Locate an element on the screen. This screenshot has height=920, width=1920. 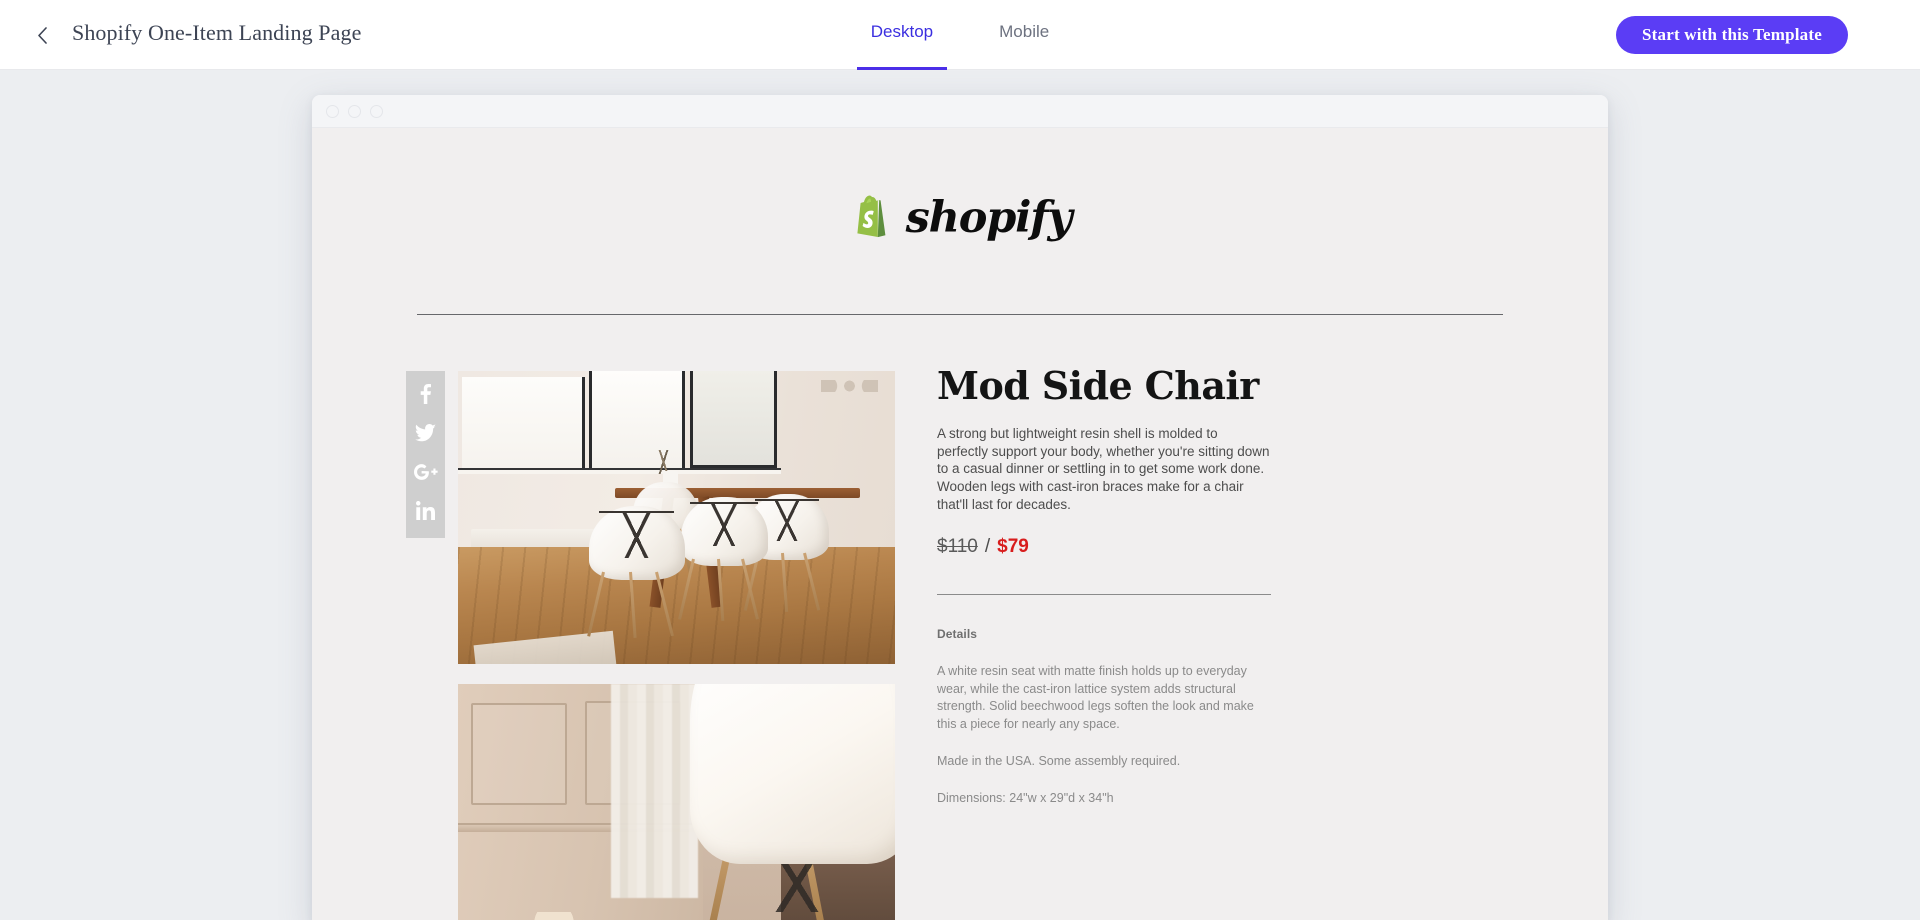
product-image-primary is located at coordinates (676, 517).